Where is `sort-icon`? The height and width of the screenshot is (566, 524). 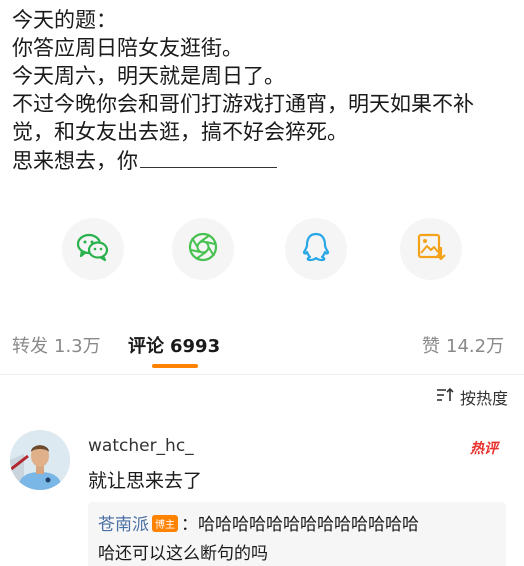
sort-icon is located at coordinates (445, 397).